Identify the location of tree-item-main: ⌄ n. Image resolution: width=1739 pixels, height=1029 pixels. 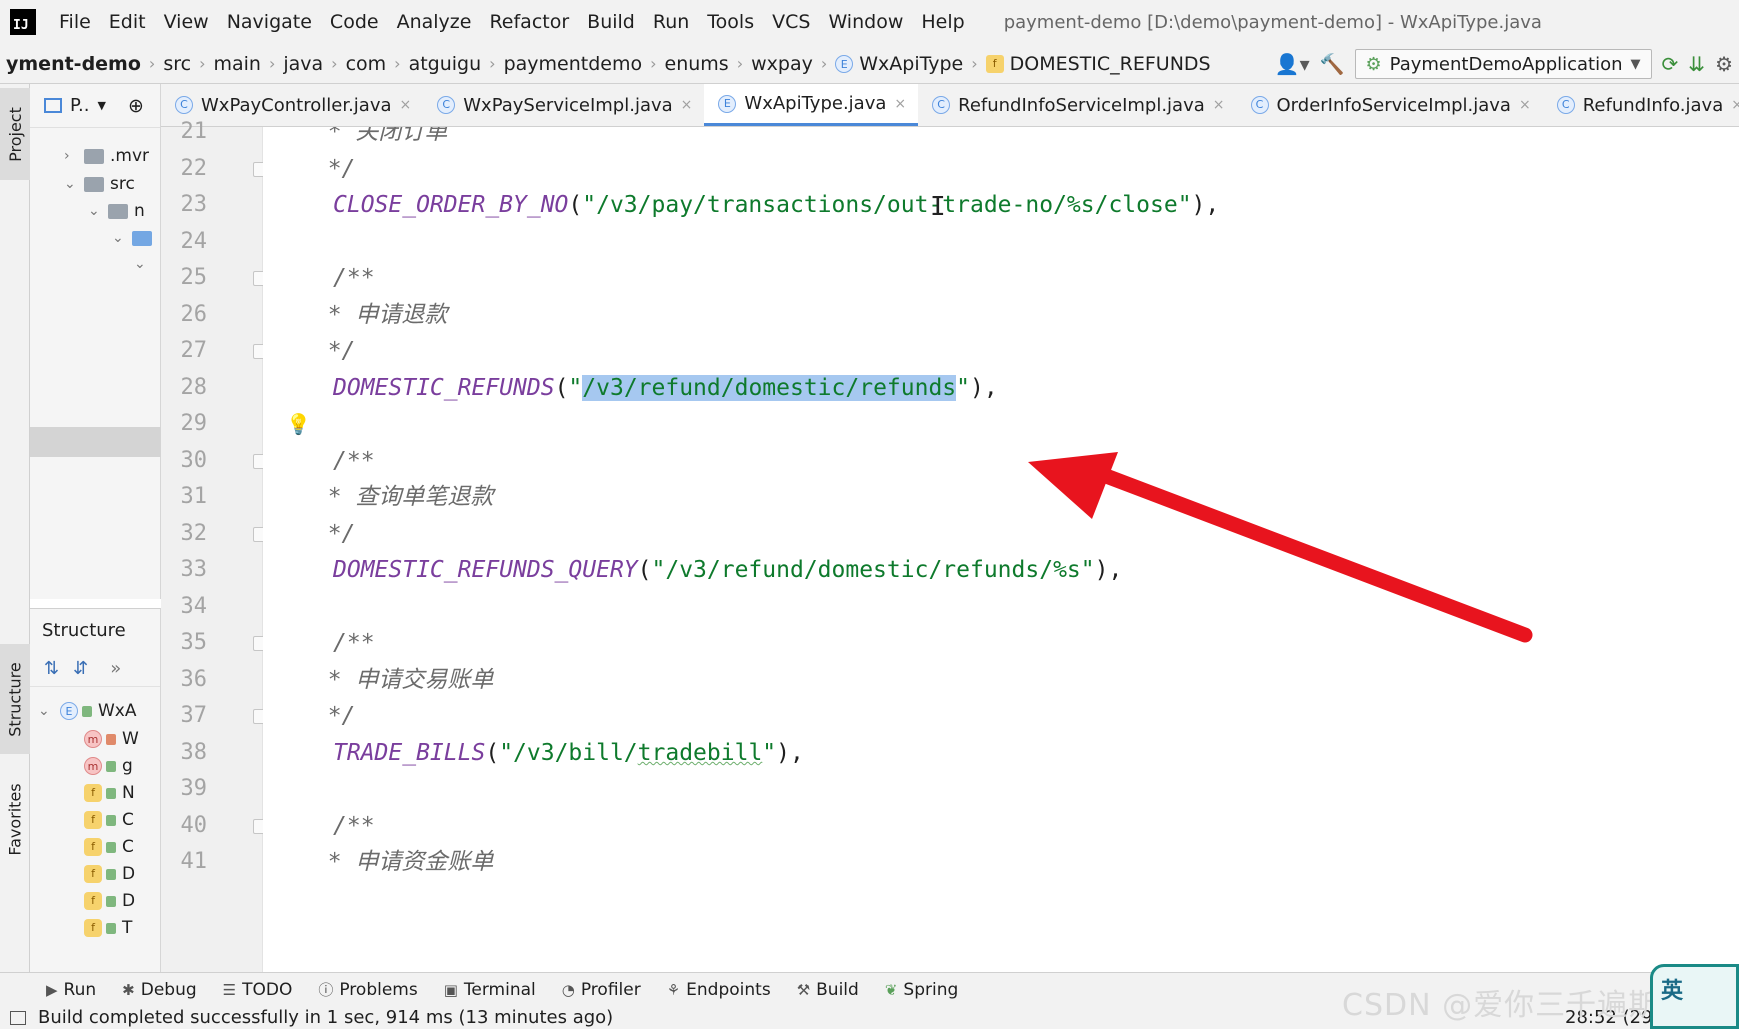
(116, 211).